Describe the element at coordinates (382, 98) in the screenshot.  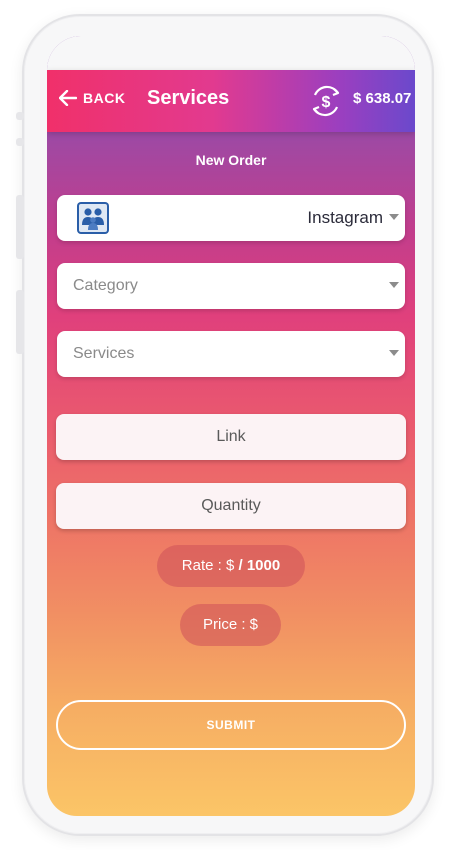
I see `balance-amount: $ 638.07` at that location.